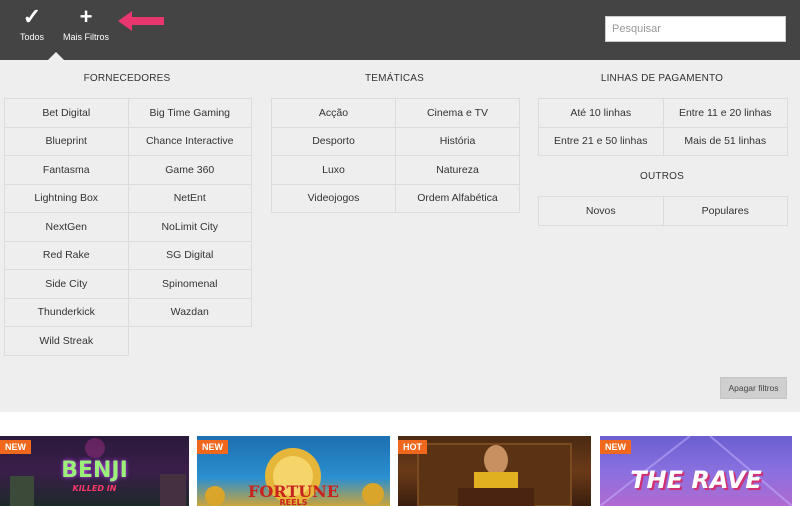  I want to click on game-title: BENJI, so click(94, 470).